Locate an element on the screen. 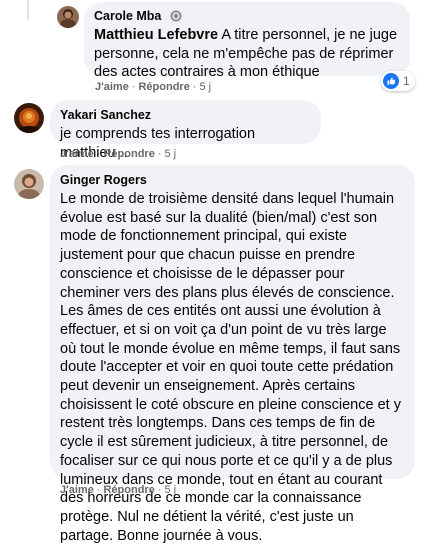 The height and width of the screenshot is (545, 439). mention-link: Matthieu Lefebvre is located at coordinates (156, 35).